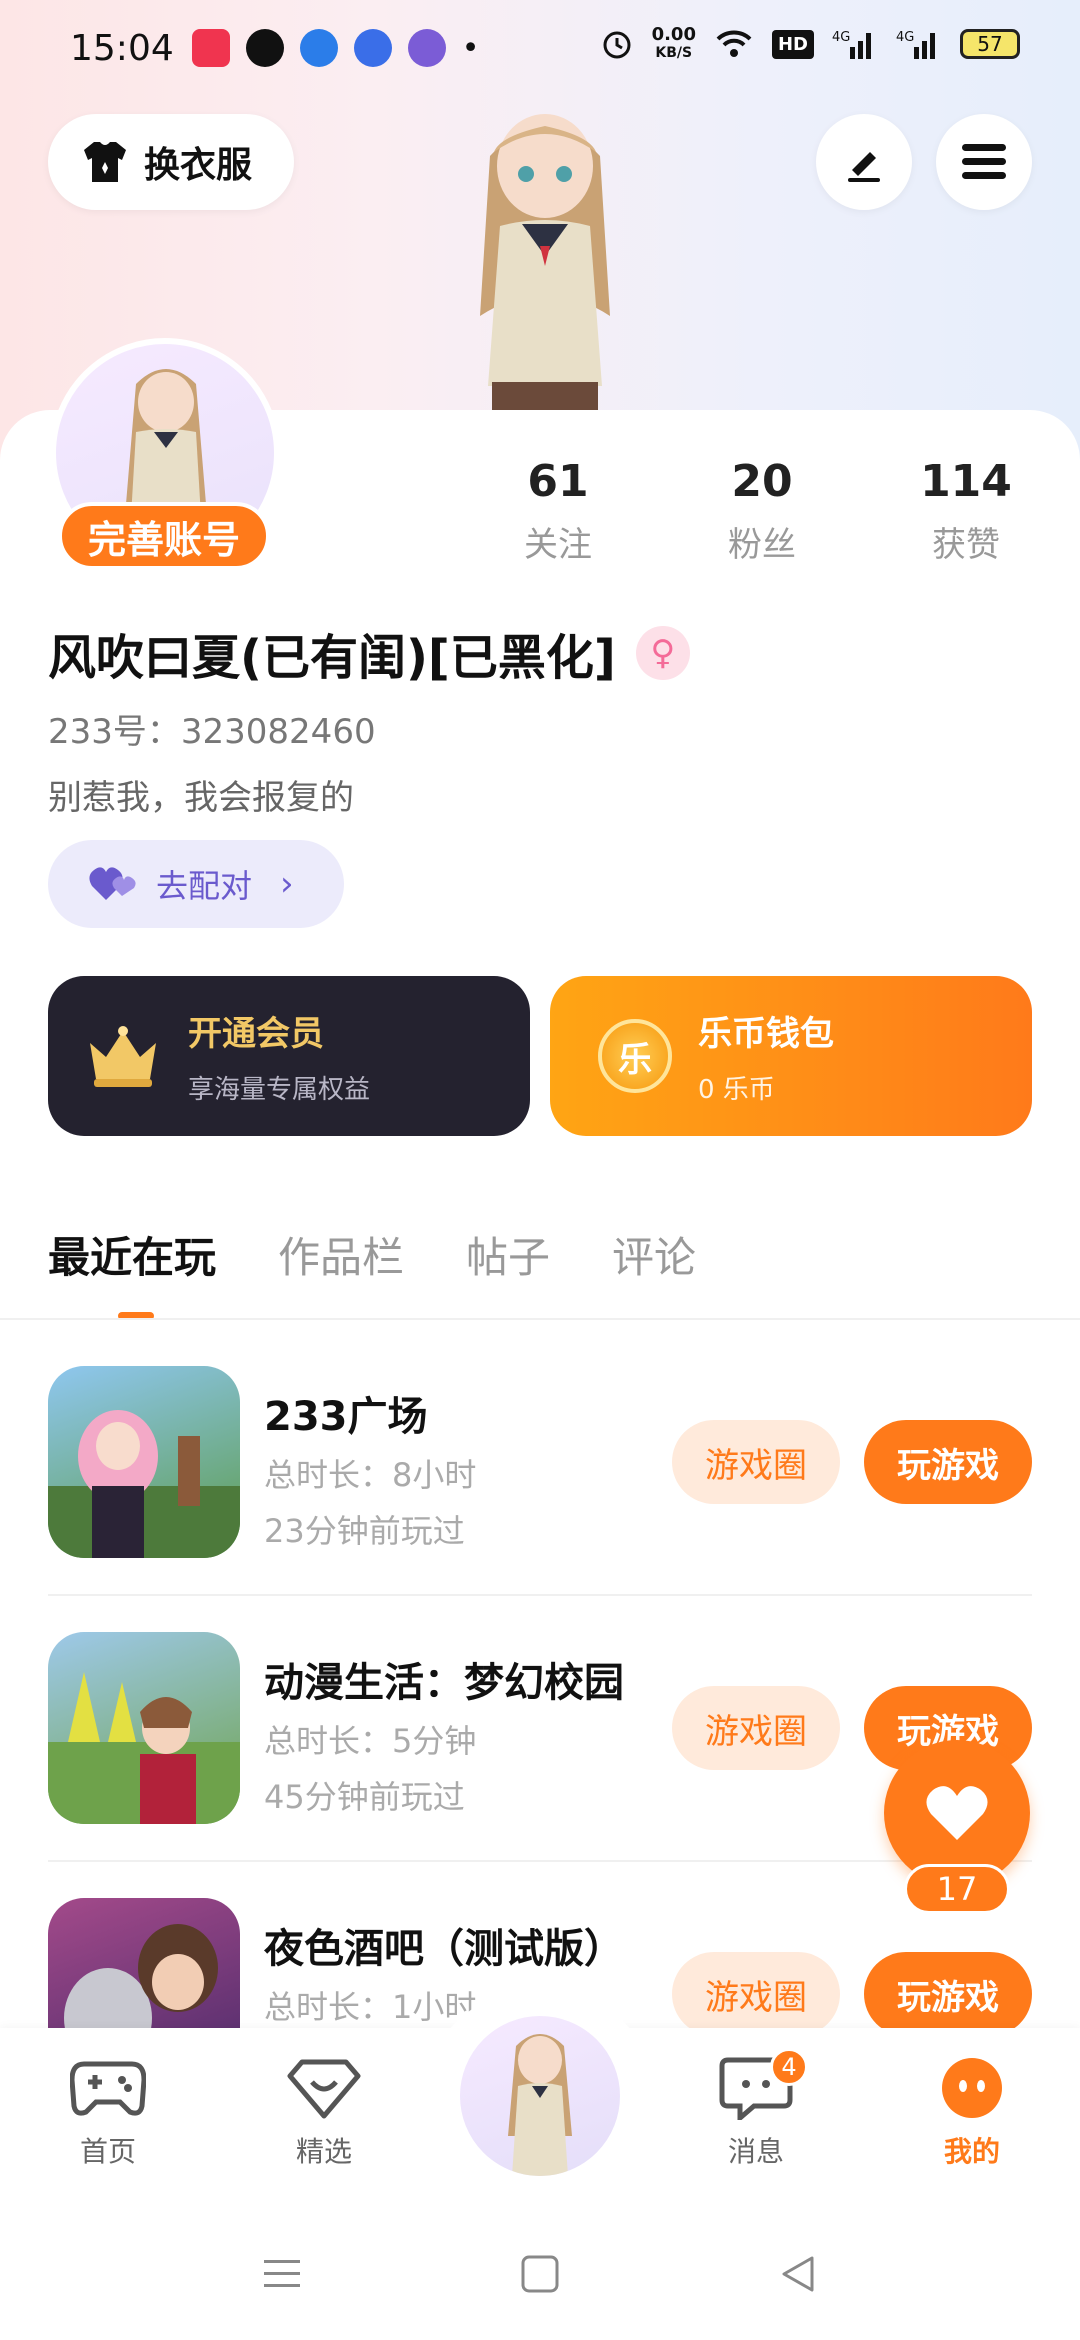 This screenshot has width=1080, height=2340. I want to click on battery-indicator: 57, so click(990, 44).